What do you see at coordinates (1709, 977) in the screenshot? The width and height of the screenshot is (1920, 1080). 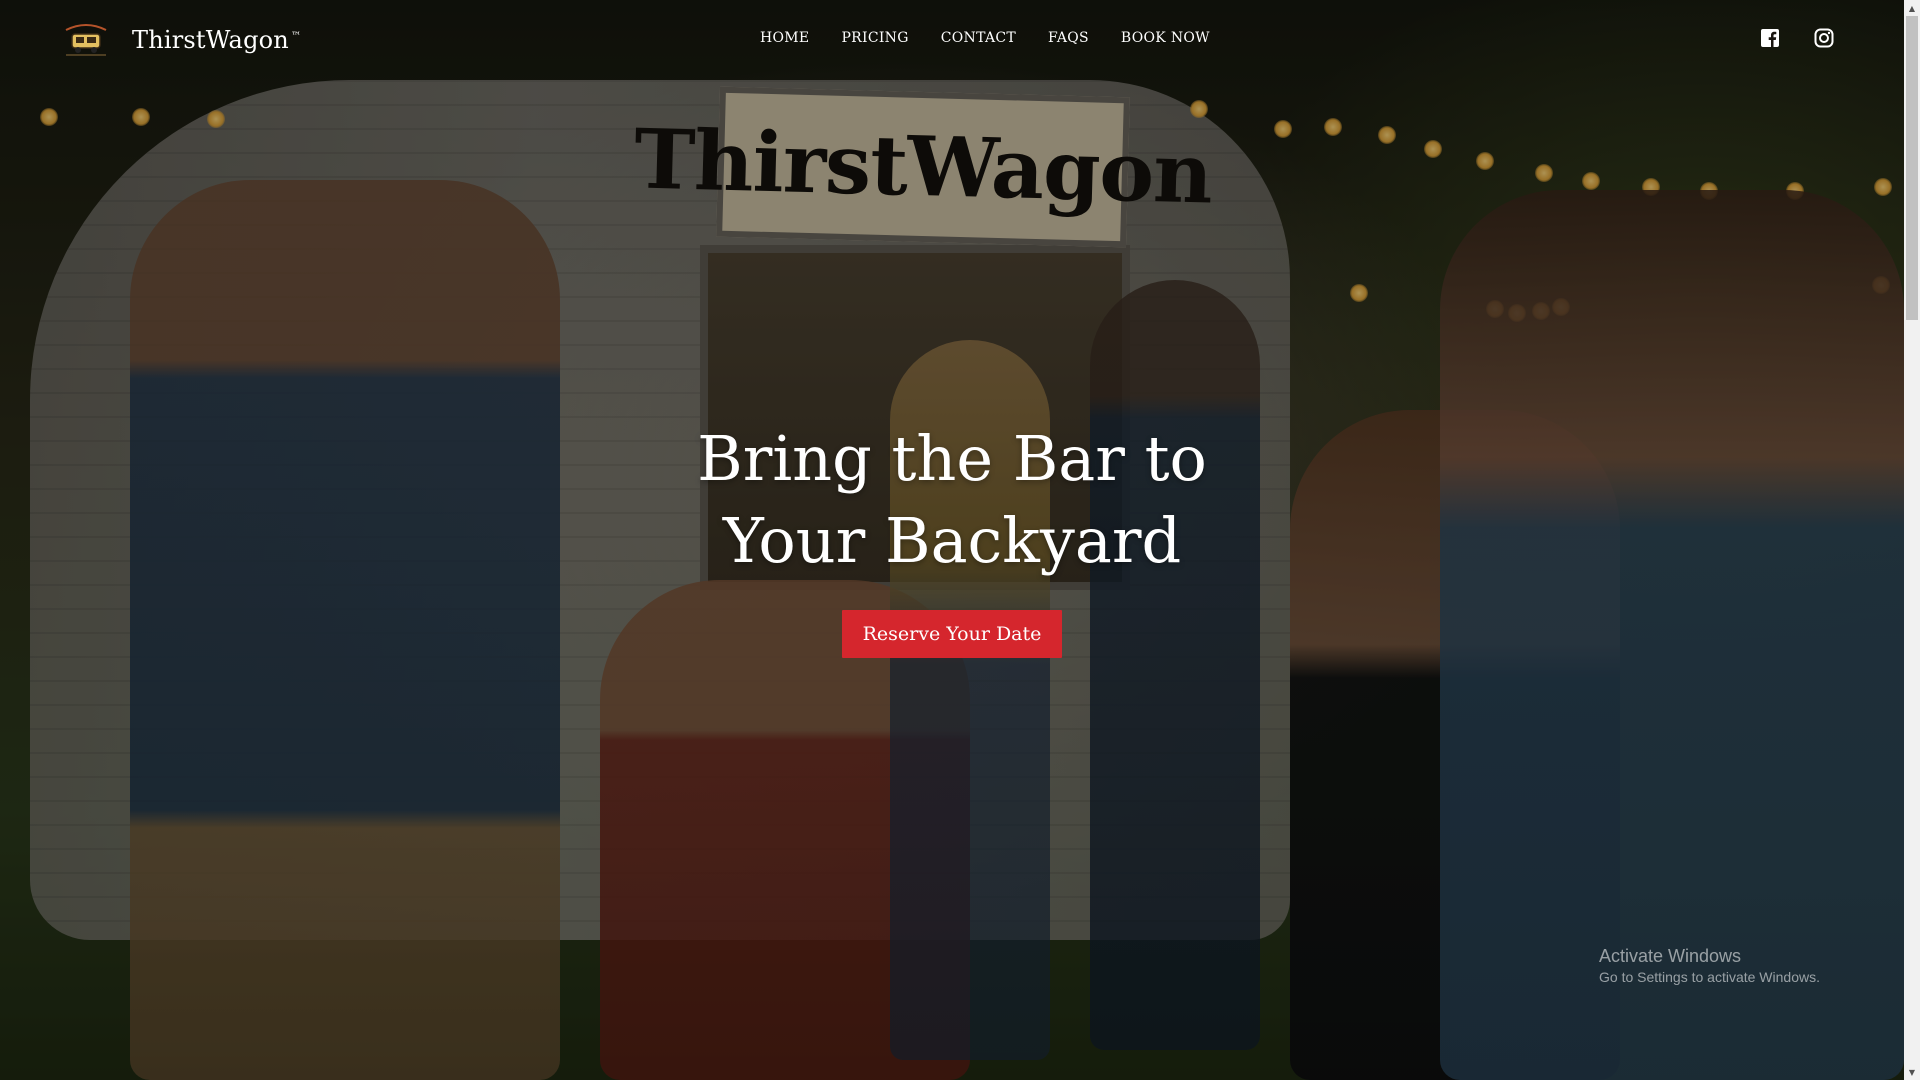 I see `watermark-subtitle: Go to Settings to activate Windows.` at bounding box center [1709, 977].